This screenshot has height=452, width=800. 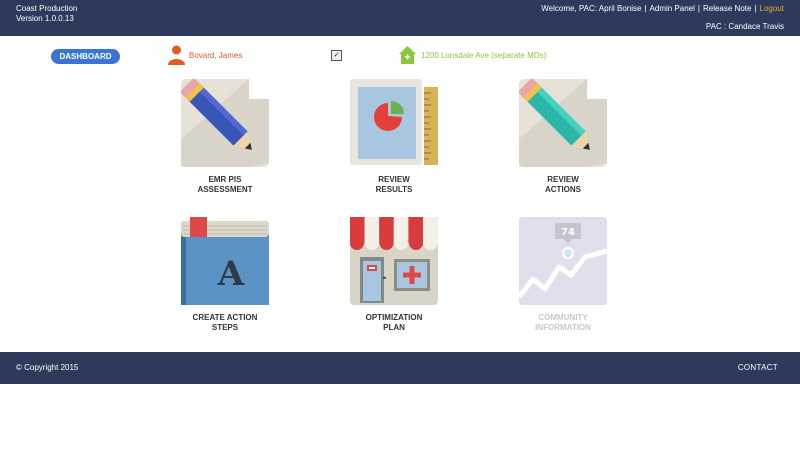 I want to click on storefront-icon, so click(x=394, y=261).